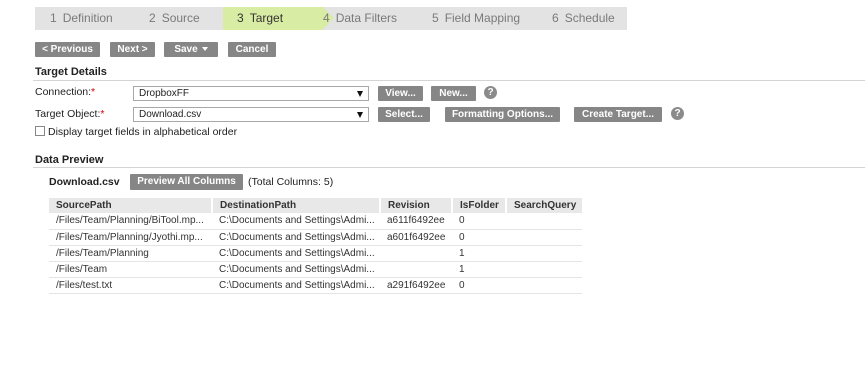 This screenshot has width=865, height=366. What do you see at coordinates (266, 18) in the screenshot?
I see `step-label: Target` at bounding box center [266, 18].